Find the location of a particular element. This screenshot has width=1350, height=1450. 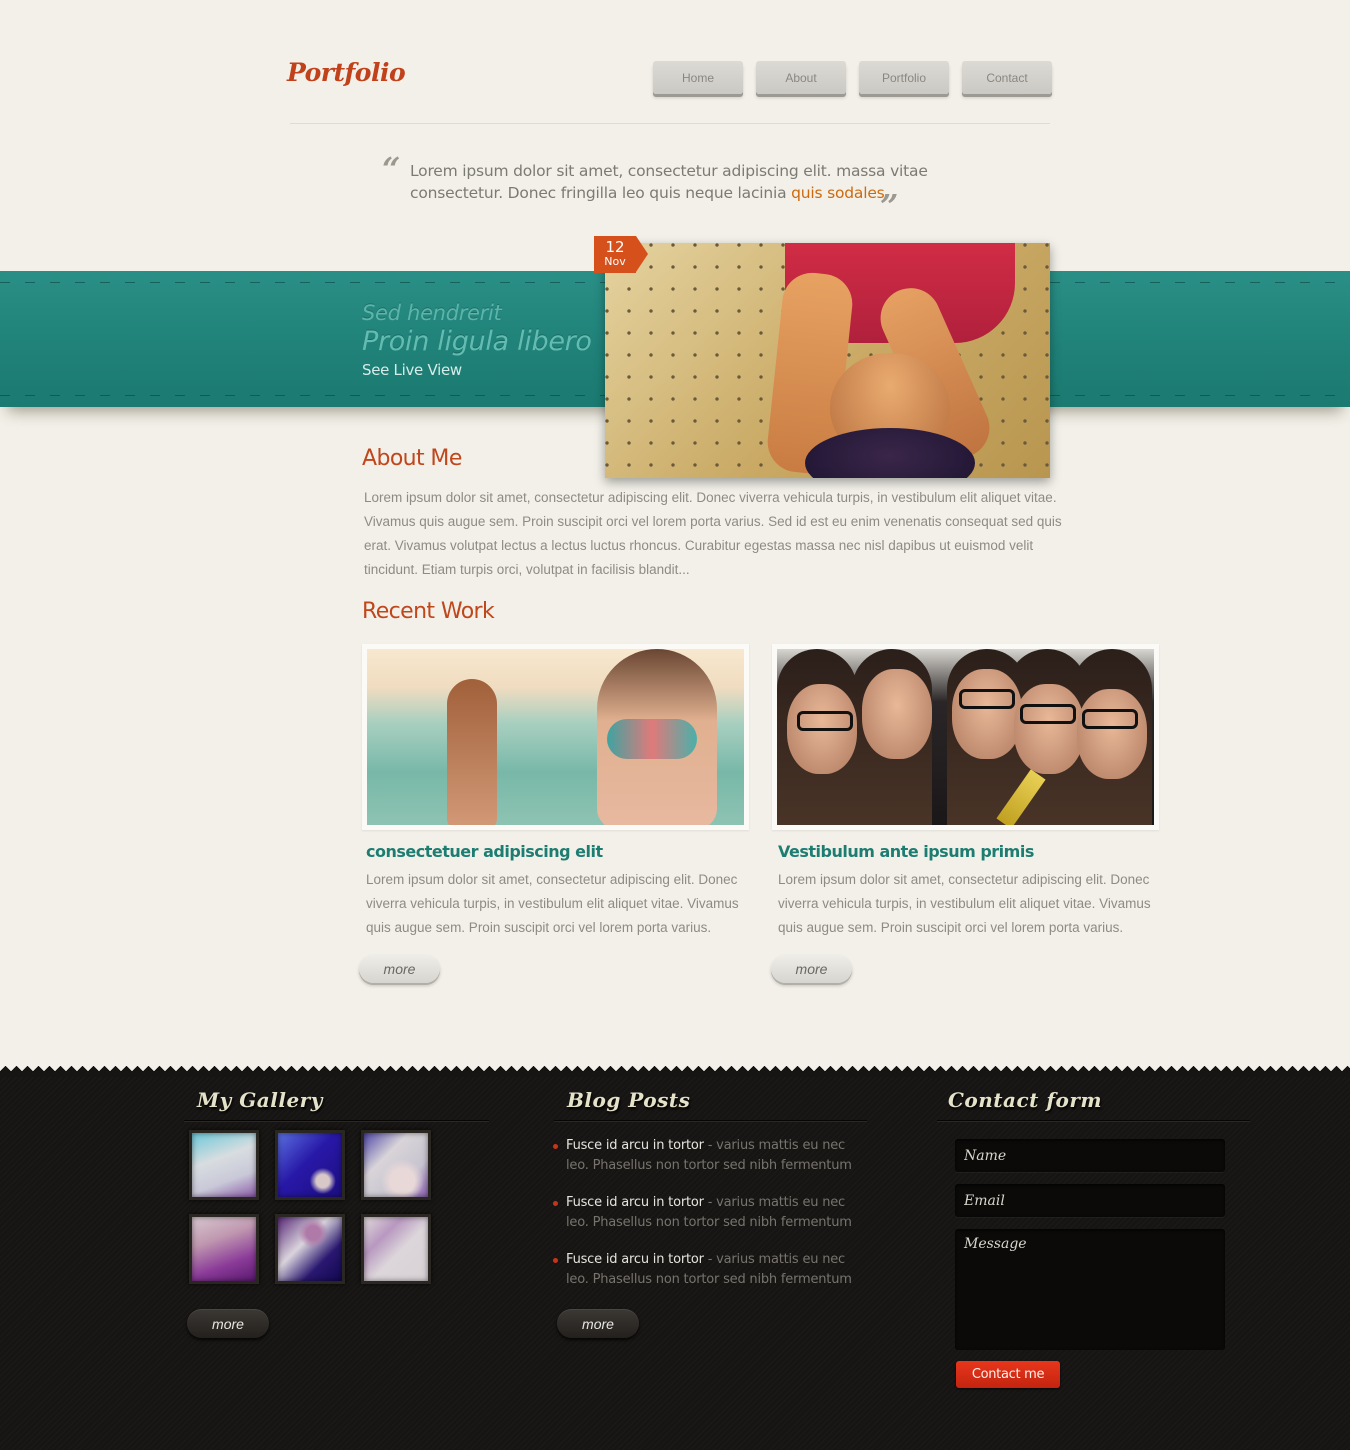

nav-contact-button: Contact is located at coordinates (1007, 77).